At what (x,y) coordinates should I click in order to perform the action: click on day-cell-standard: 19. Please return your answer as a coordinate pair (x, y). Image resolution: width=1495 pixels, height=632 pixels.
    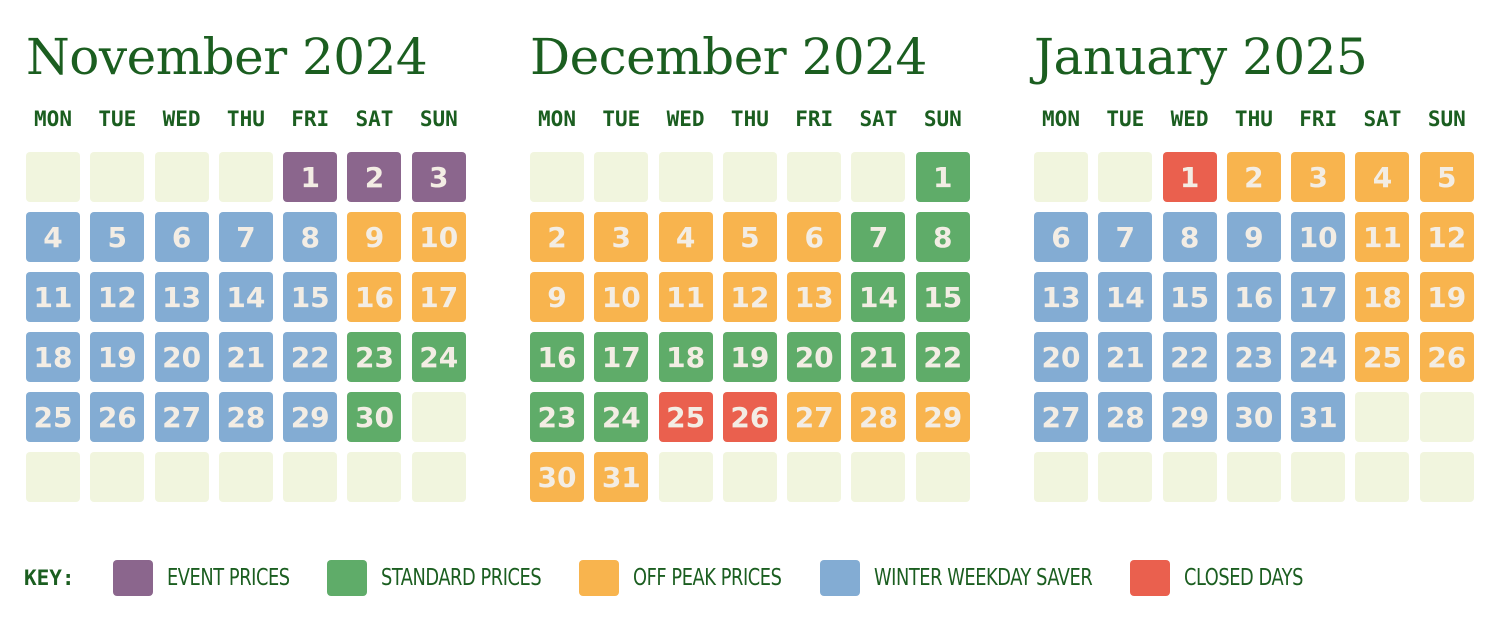
    Looking at the image, I should click on (749, 357).